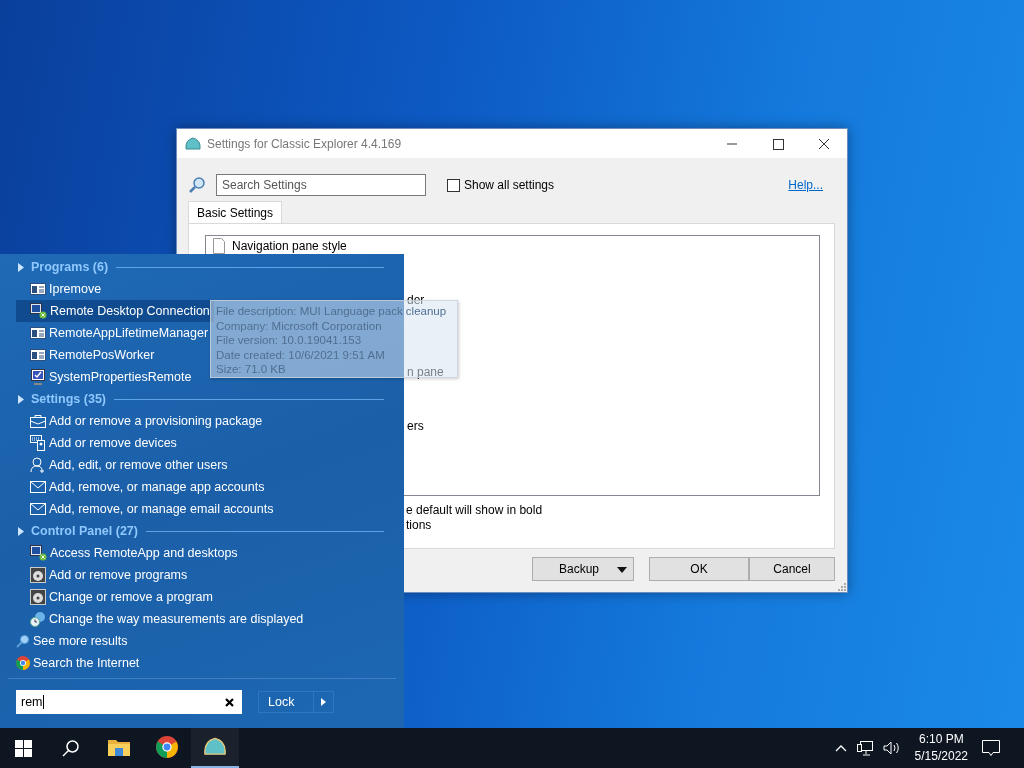  Describe the element at coordinates (941, 748) in the screenshot. I see `clock: 6:10 PM 5/15/2022` at that location.